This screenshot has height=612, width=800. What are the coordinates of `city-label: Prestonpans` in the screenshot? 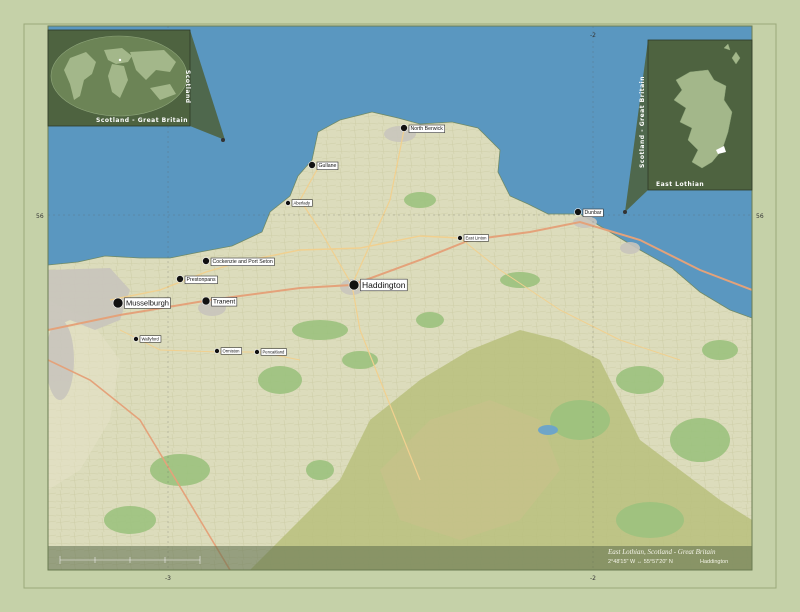 It's located at (202, 280).